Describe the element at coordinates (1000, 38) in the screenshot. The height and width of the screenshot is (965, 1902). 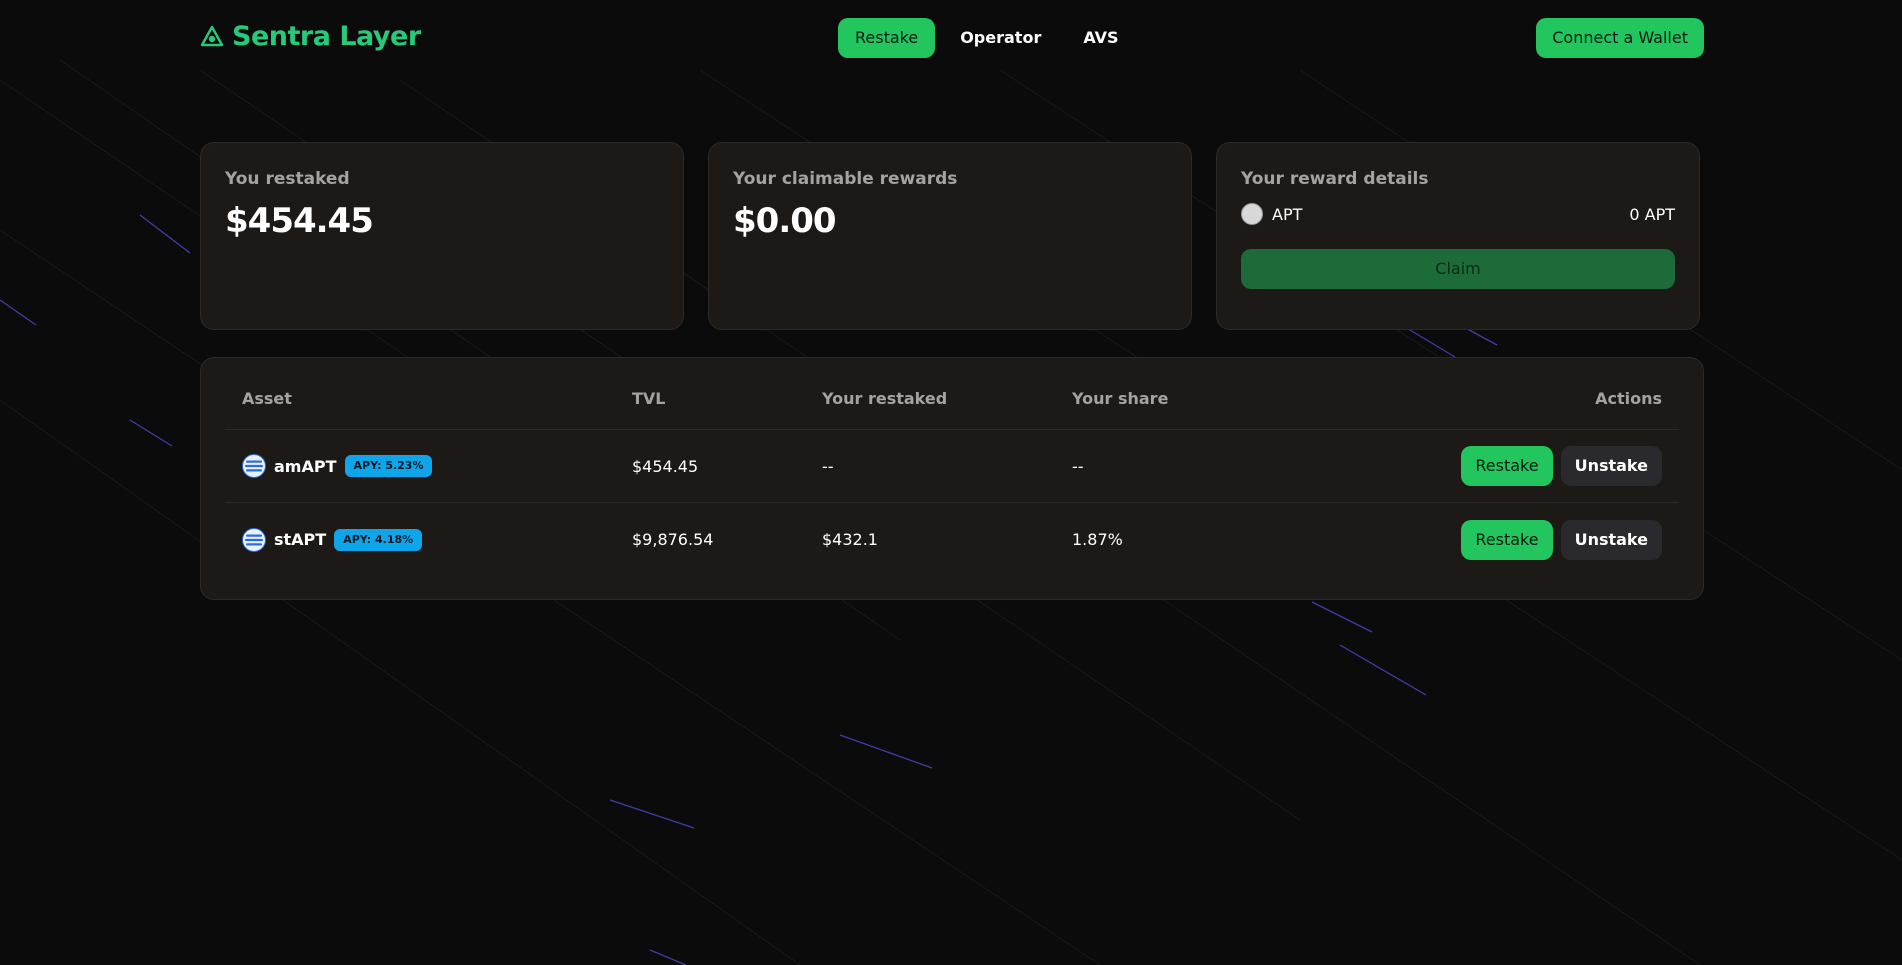
I see `nav-operator: Operator` at that location.